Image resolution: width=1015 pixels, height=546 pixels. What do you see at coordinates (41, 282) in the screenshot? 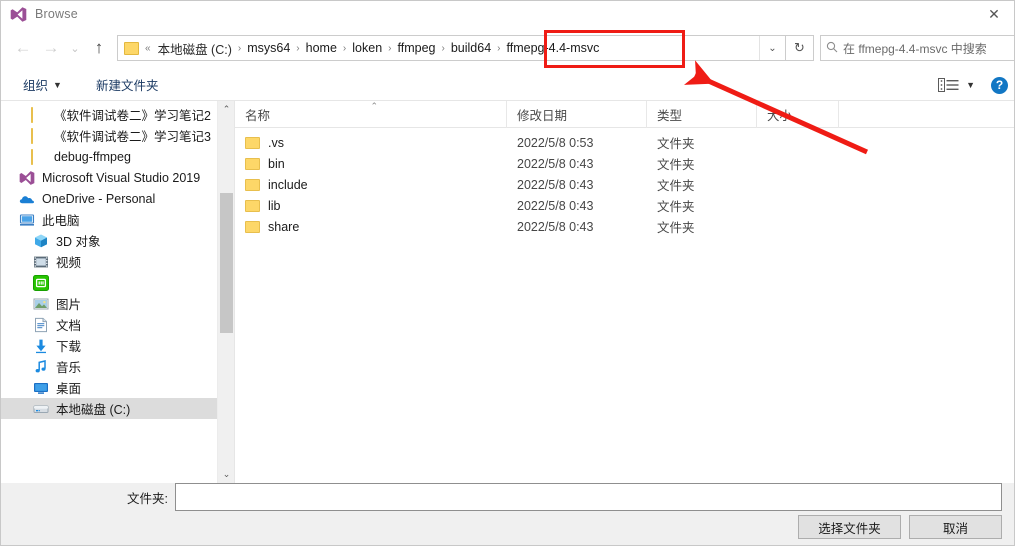
I see `green-app-icon` at bounding box center [41, 282].